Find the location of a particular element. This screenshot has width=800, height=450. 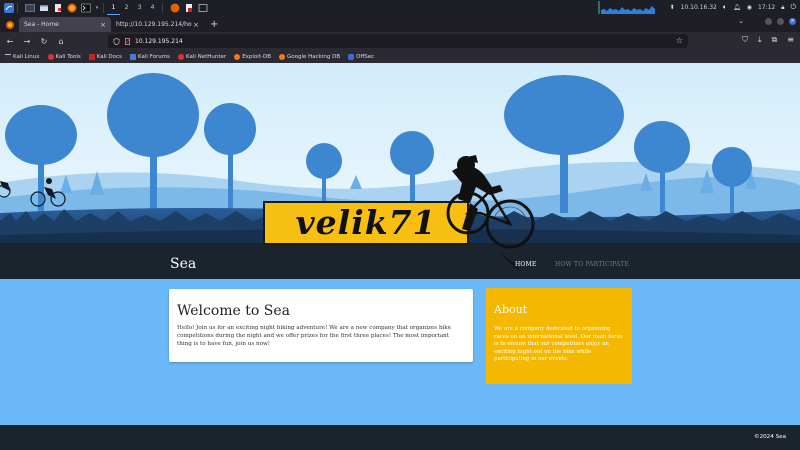

terminal-launcher-icon is located at coordinates (29, 7).